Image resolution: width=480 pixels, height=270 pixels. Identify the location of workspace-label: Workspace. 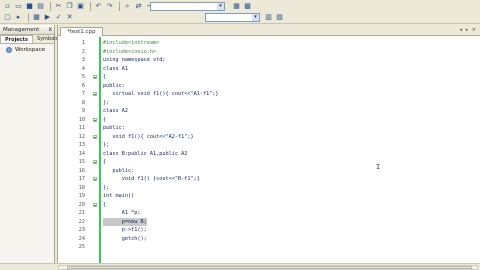
(30, 50).